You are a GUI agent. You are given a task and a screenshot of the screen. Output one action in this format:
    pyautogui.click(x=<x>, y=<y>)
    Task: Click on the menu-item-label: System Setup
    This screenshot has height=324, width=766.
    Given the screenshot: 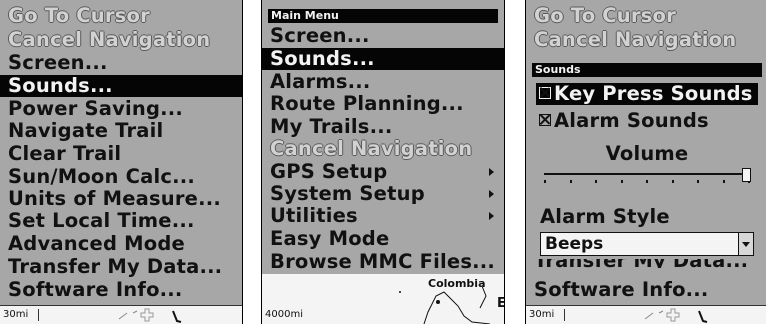 What is the action you would take?
    pyautogui.click(x=347, y=193)
    